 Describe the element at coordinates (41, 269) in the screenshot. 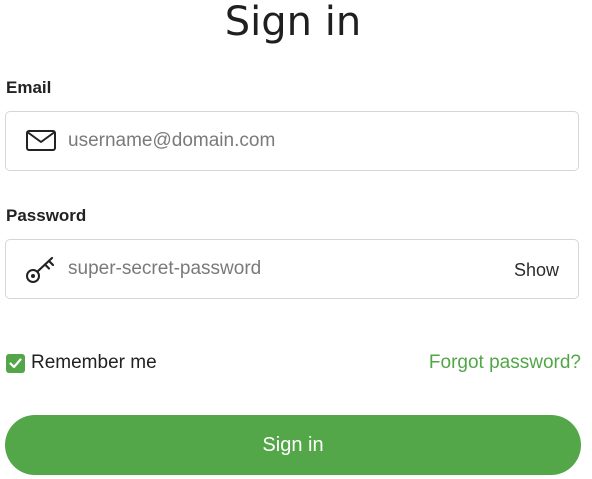

I see `key-icon` at that location.